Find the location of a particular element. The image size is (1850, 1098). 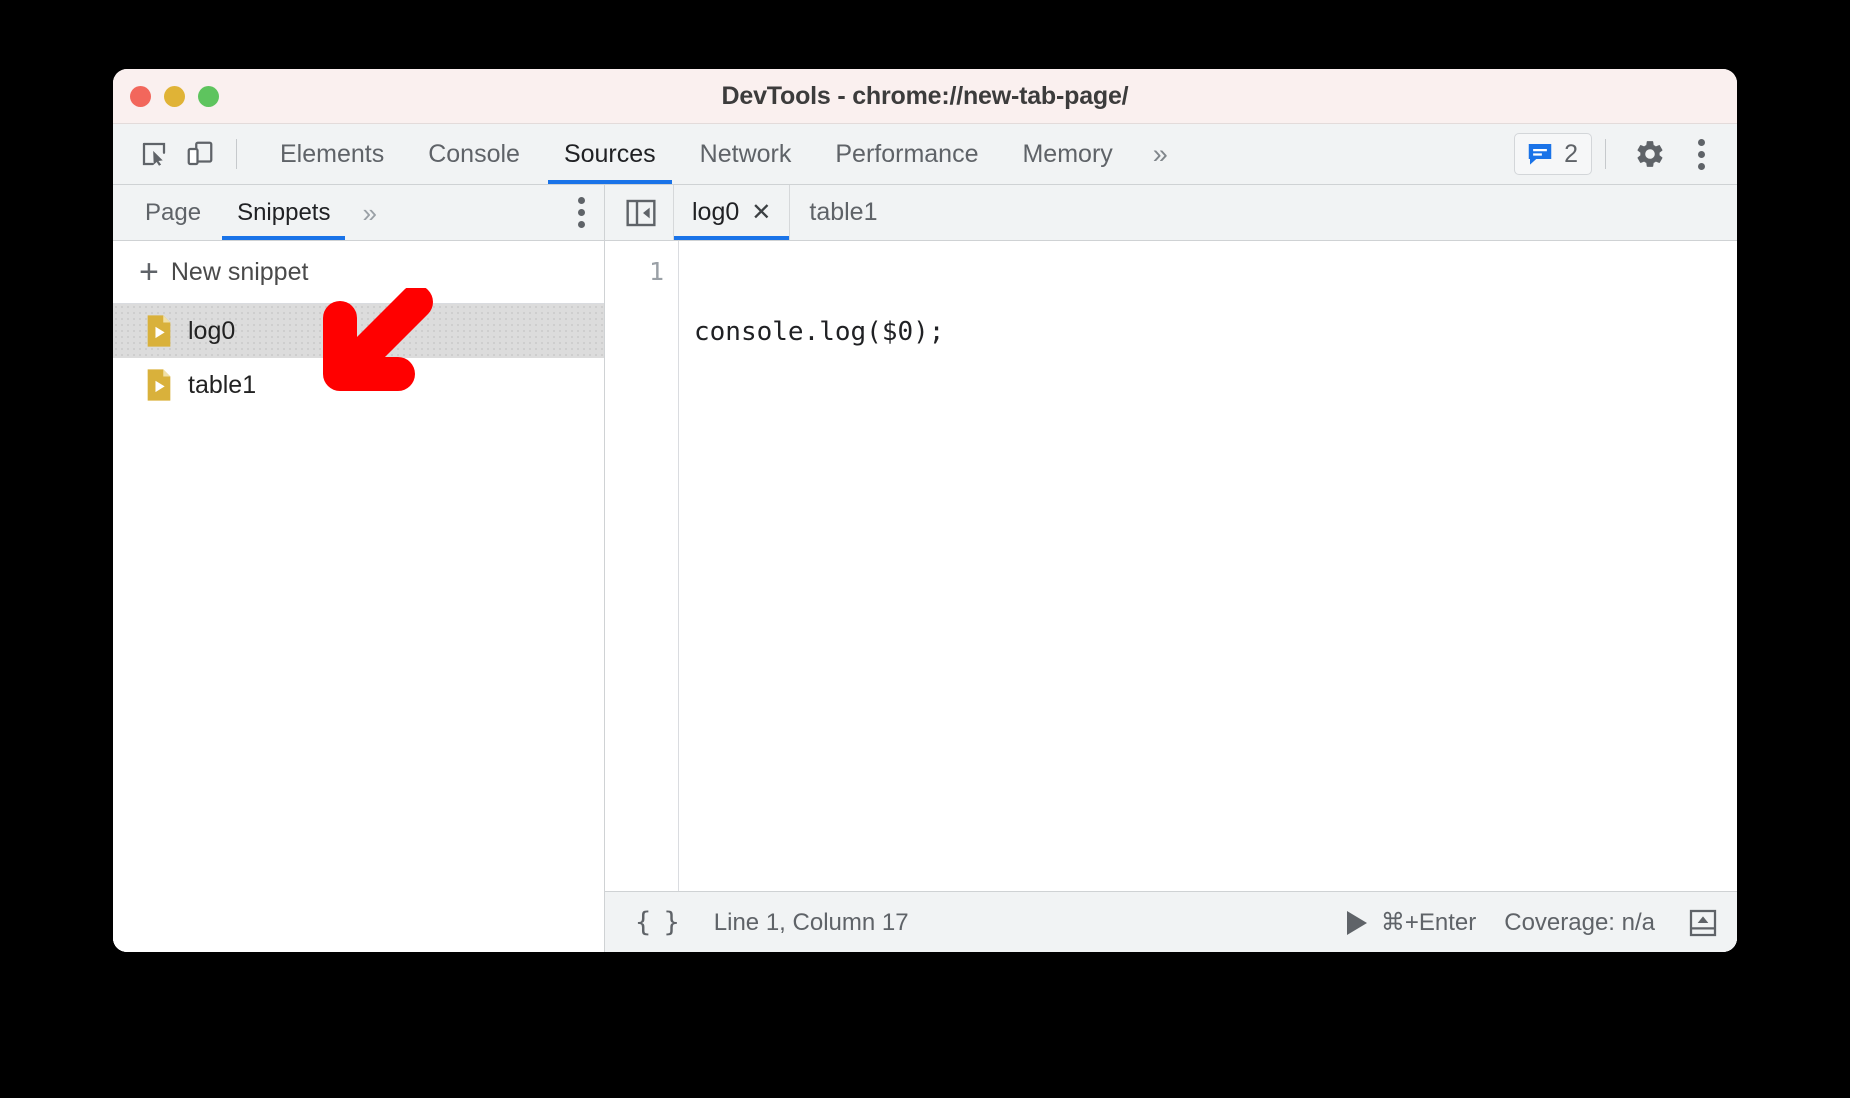

code-line-1: console.log($0); is located at coordinates (819, 332).